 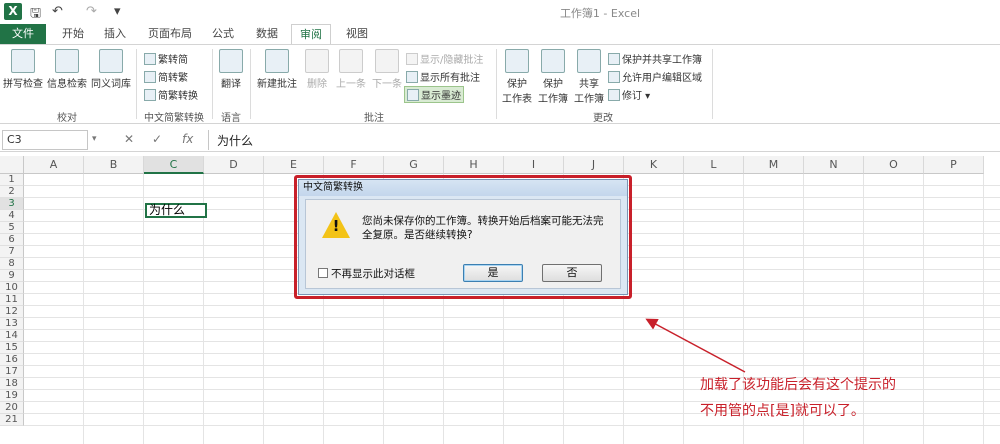 What do you see at coordinates (553, 77) in the screenshot?
I see `protect-workbook-button: 保护 工作簿` at bounding box center [553, 77].